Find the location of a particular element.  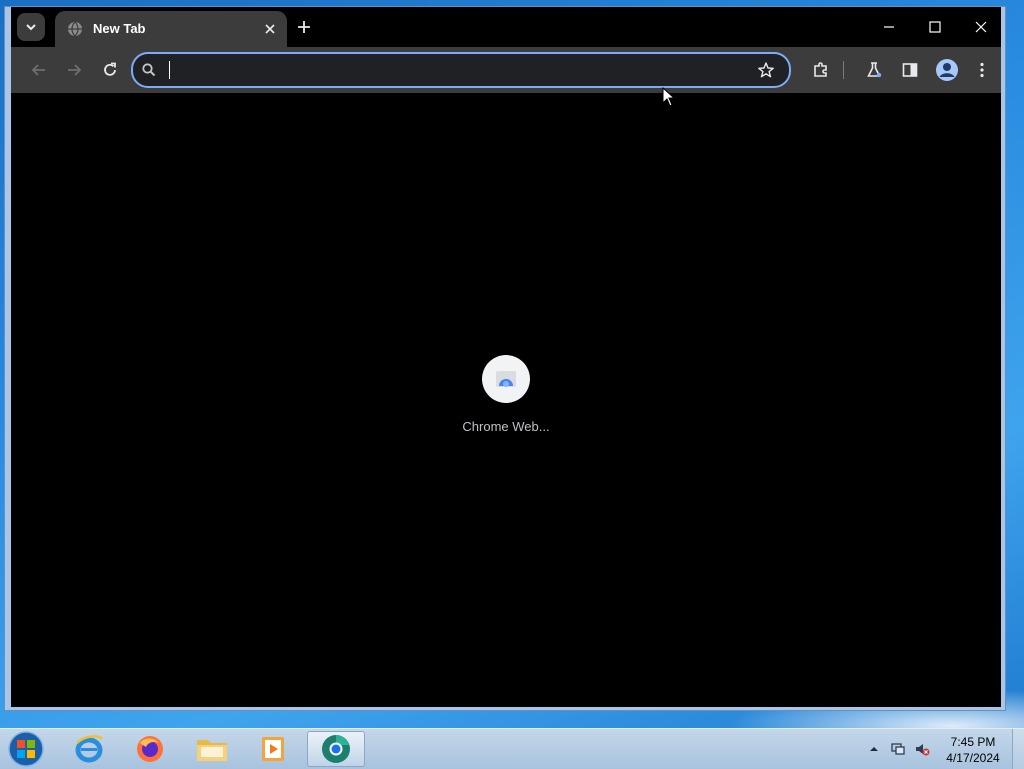

text-caret is located at coordinates (169, 70).